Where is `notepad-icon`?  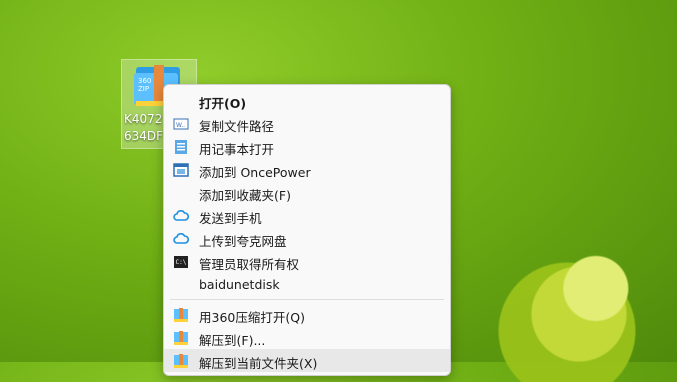
notepad-icon is located at coordinates (181, 147).